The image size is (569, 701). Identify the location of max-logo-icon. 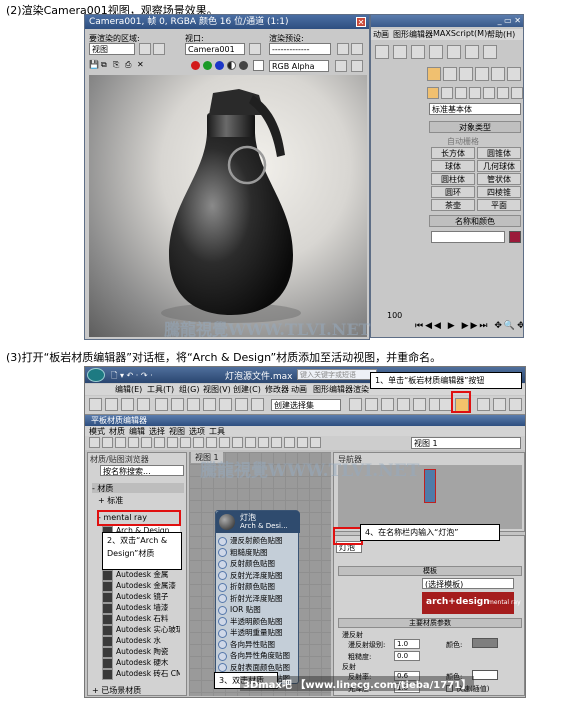
(96, 375).